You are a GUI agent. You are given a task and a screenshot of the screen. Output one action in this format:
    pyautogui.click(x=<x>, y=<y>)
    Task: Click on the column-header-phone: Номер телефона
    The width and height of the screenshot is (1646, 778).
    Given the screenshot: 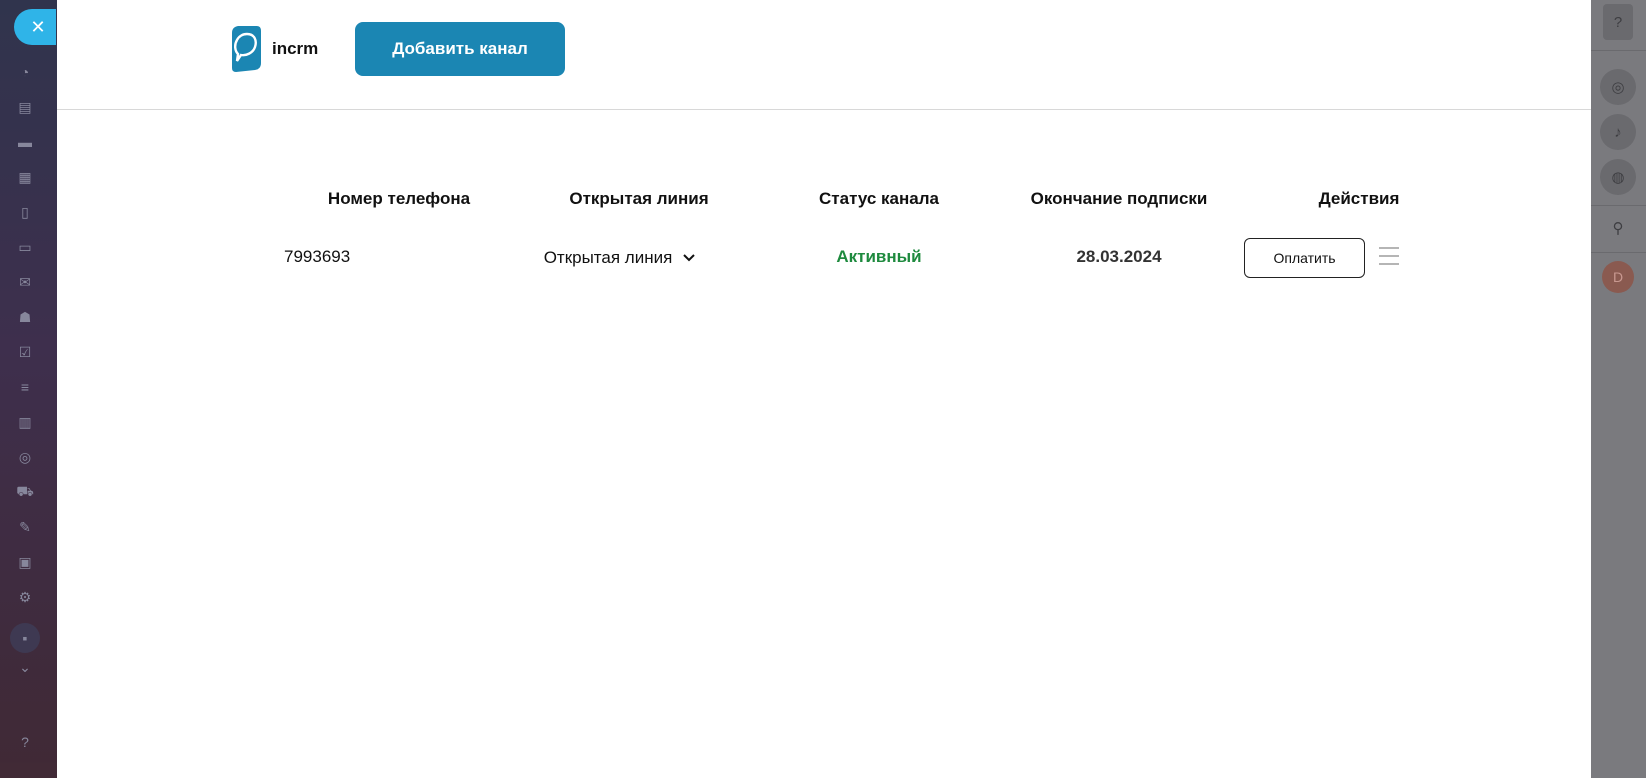 What is the action you would take?
    pyautogui.click(x=399, y=198)
    